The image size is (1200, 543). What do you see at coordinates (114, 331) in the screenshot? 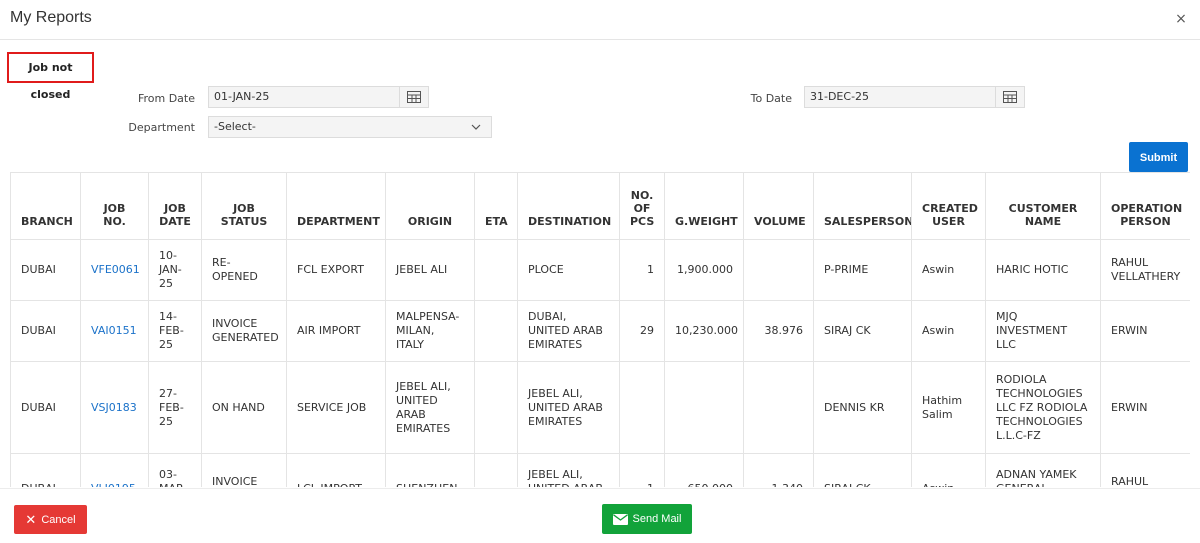
I see `job-number-link: VAI0151` at bounding box center [114, 331].